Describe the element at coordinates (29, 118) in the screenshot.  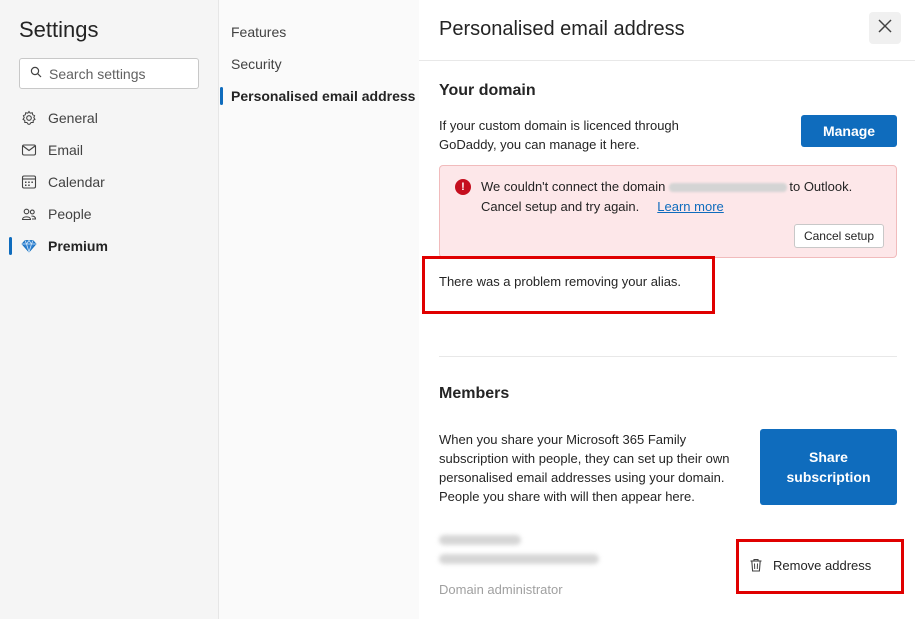
I see `gear-icon` at that location.